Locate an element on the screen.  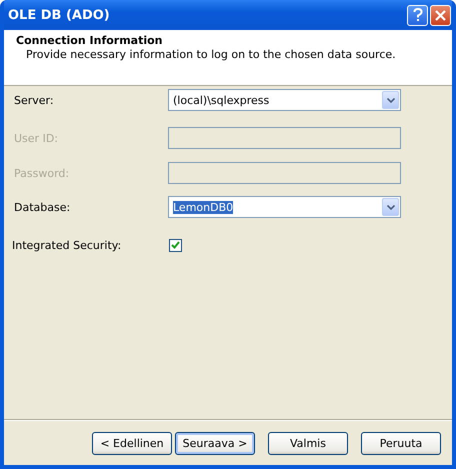
combo-box: LemonDB0 is located at coordinates (284, 207).